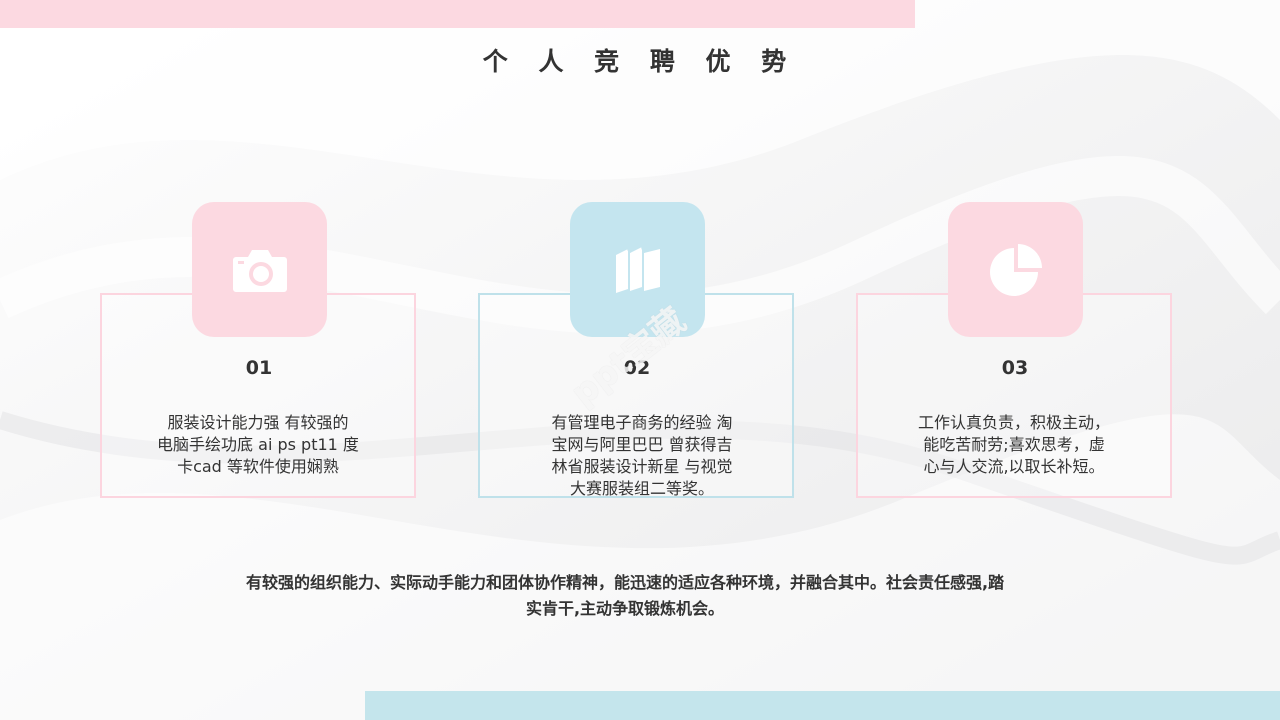 The image size is (1280, 720). I want to click on top-accent-bar, so click(457, 14).